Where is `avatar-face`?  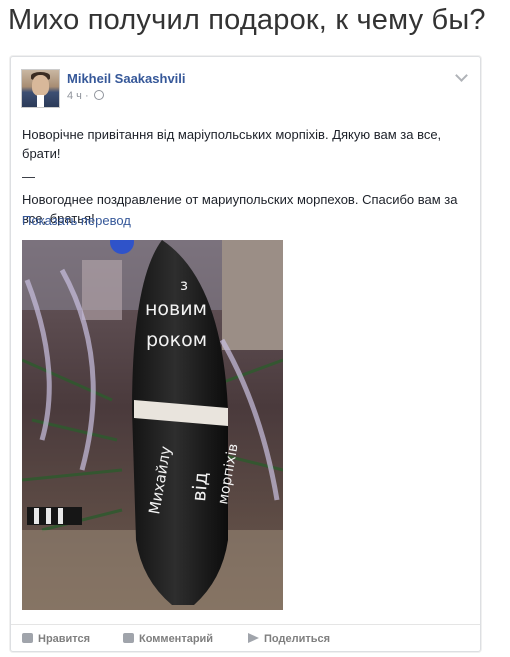 avatar-face is located at coordinates (40, 85).